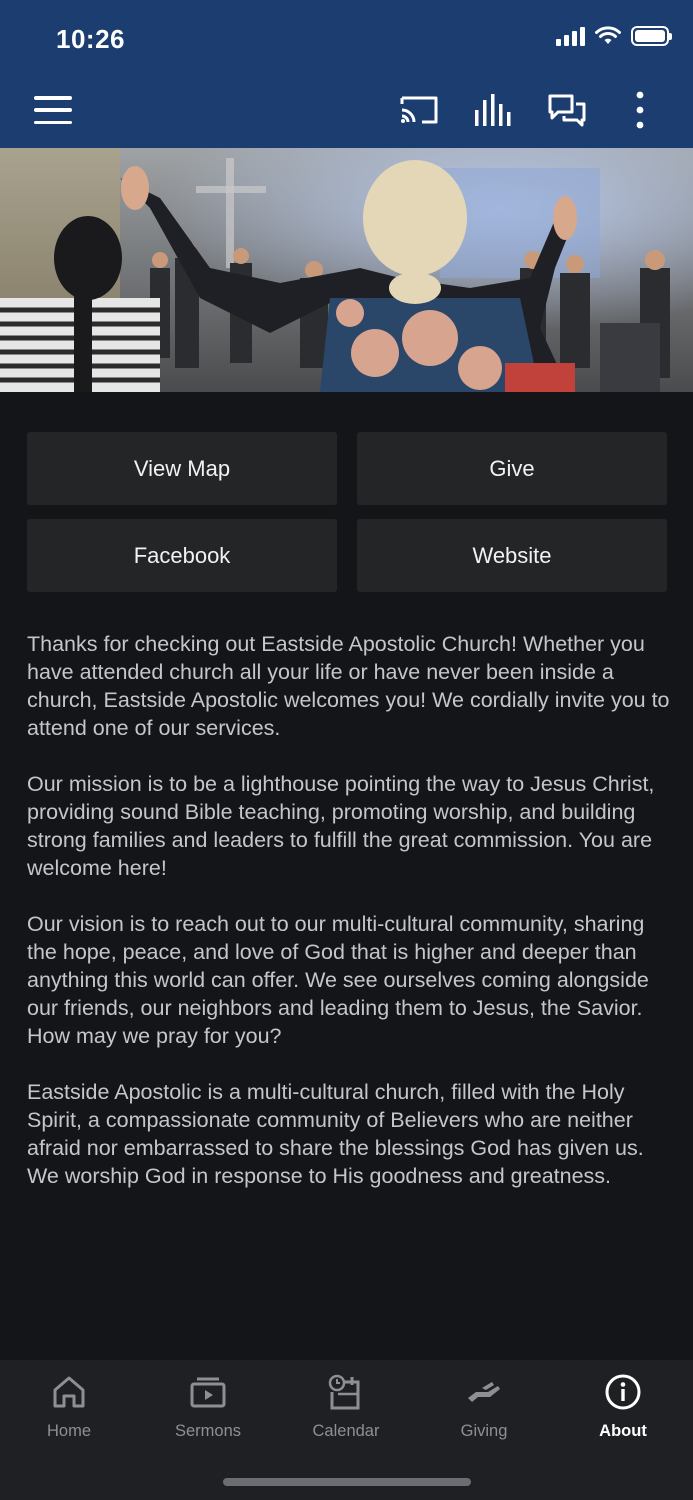 This screenshot has height=1500, width=693. What do you see at coordinates (68, 1431) in the screenshot?
I see `tab-home-label: Home` at bounding box center [68, 1431].